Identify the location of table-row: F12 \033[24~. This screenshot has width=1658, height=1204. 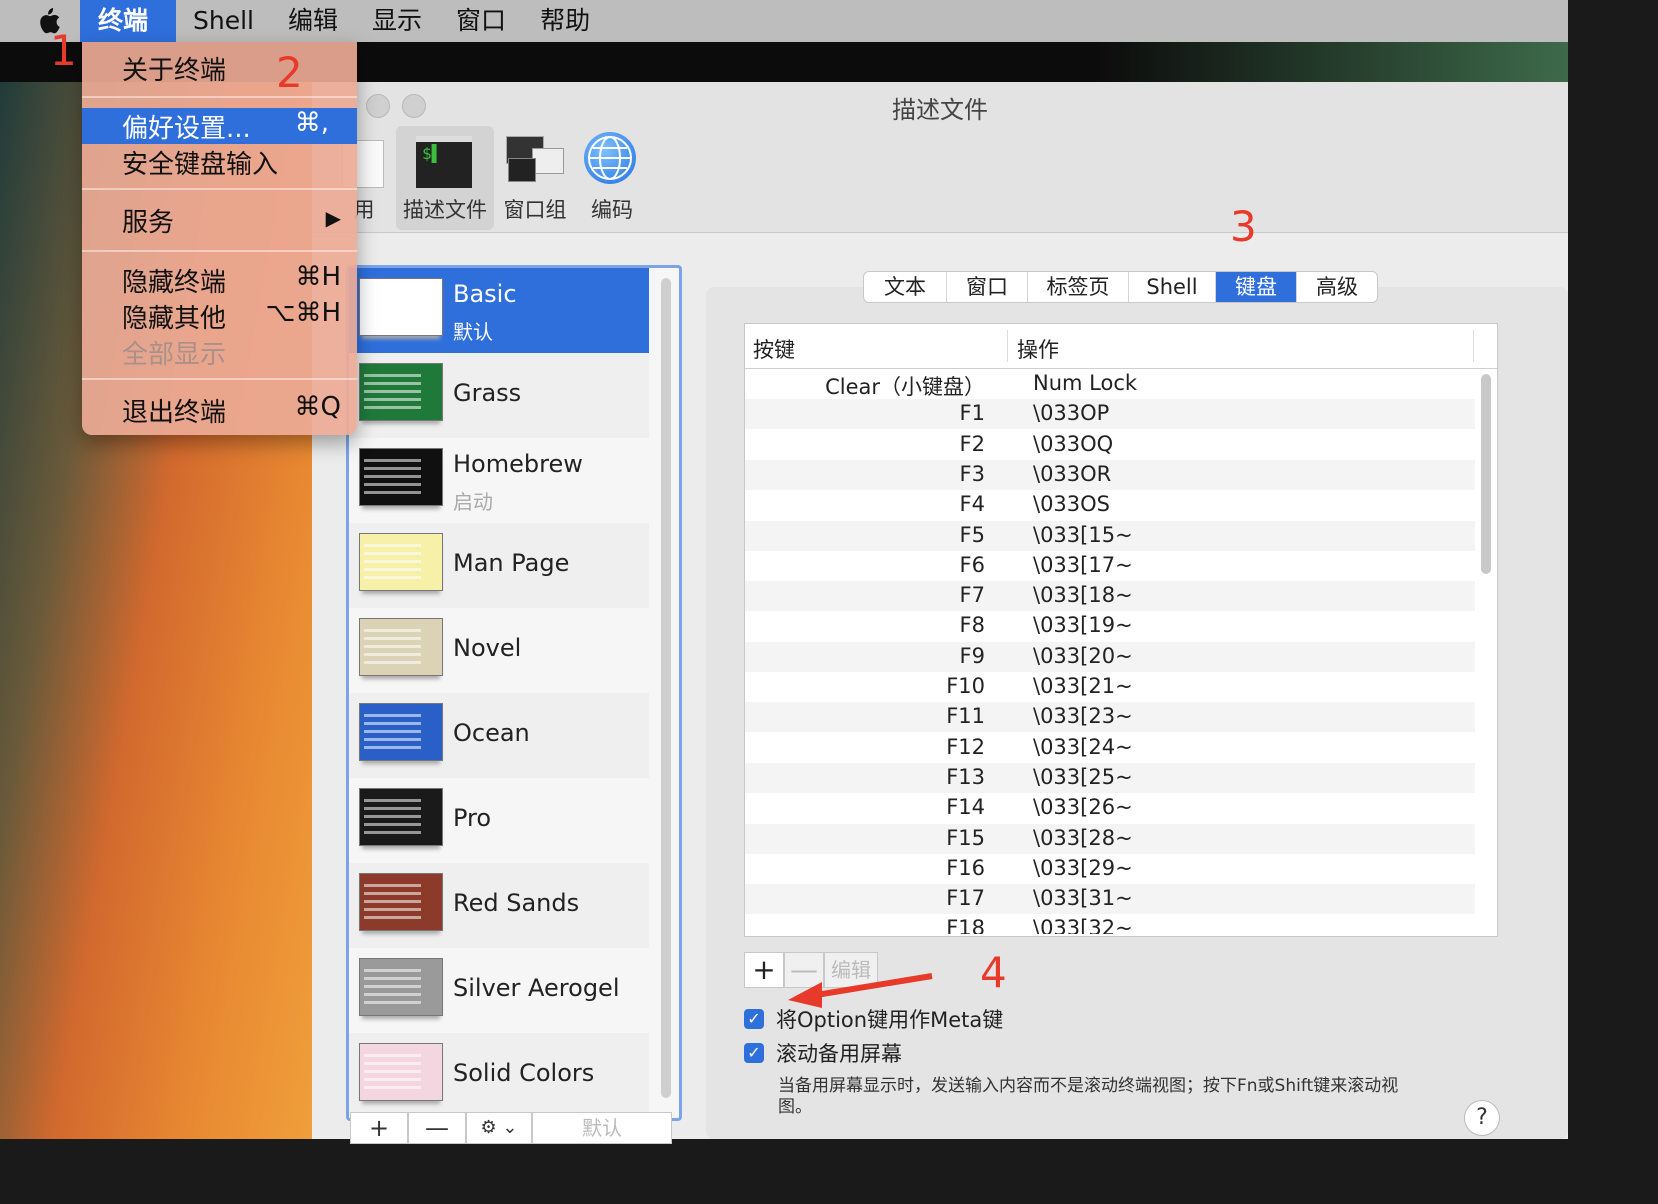
(1110, 748).